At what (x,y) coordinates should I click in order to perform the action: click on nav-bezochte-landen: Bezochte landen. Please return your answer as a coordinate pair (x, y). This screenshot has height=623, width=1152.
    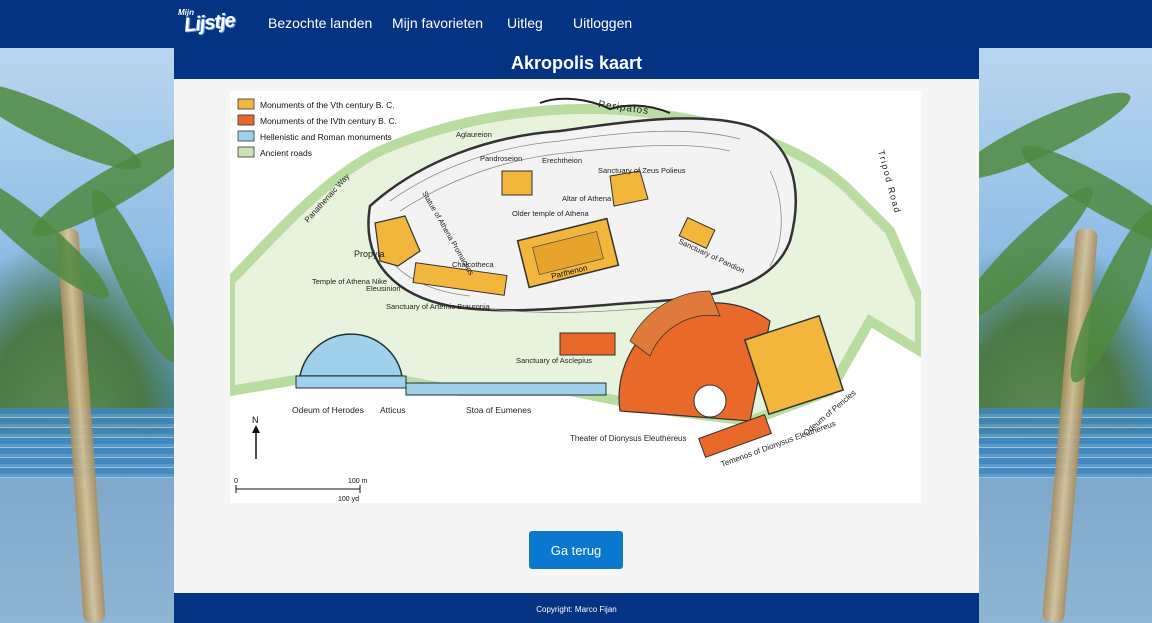
    Looking at the image, I should click on (320, 24).